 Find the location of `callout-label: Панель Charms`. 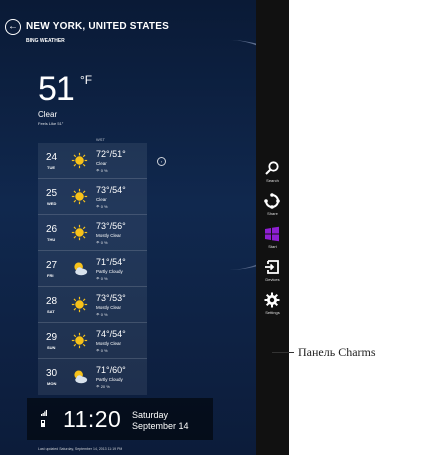

callout-label: Панель Charms is located at coordinates (337, 352).